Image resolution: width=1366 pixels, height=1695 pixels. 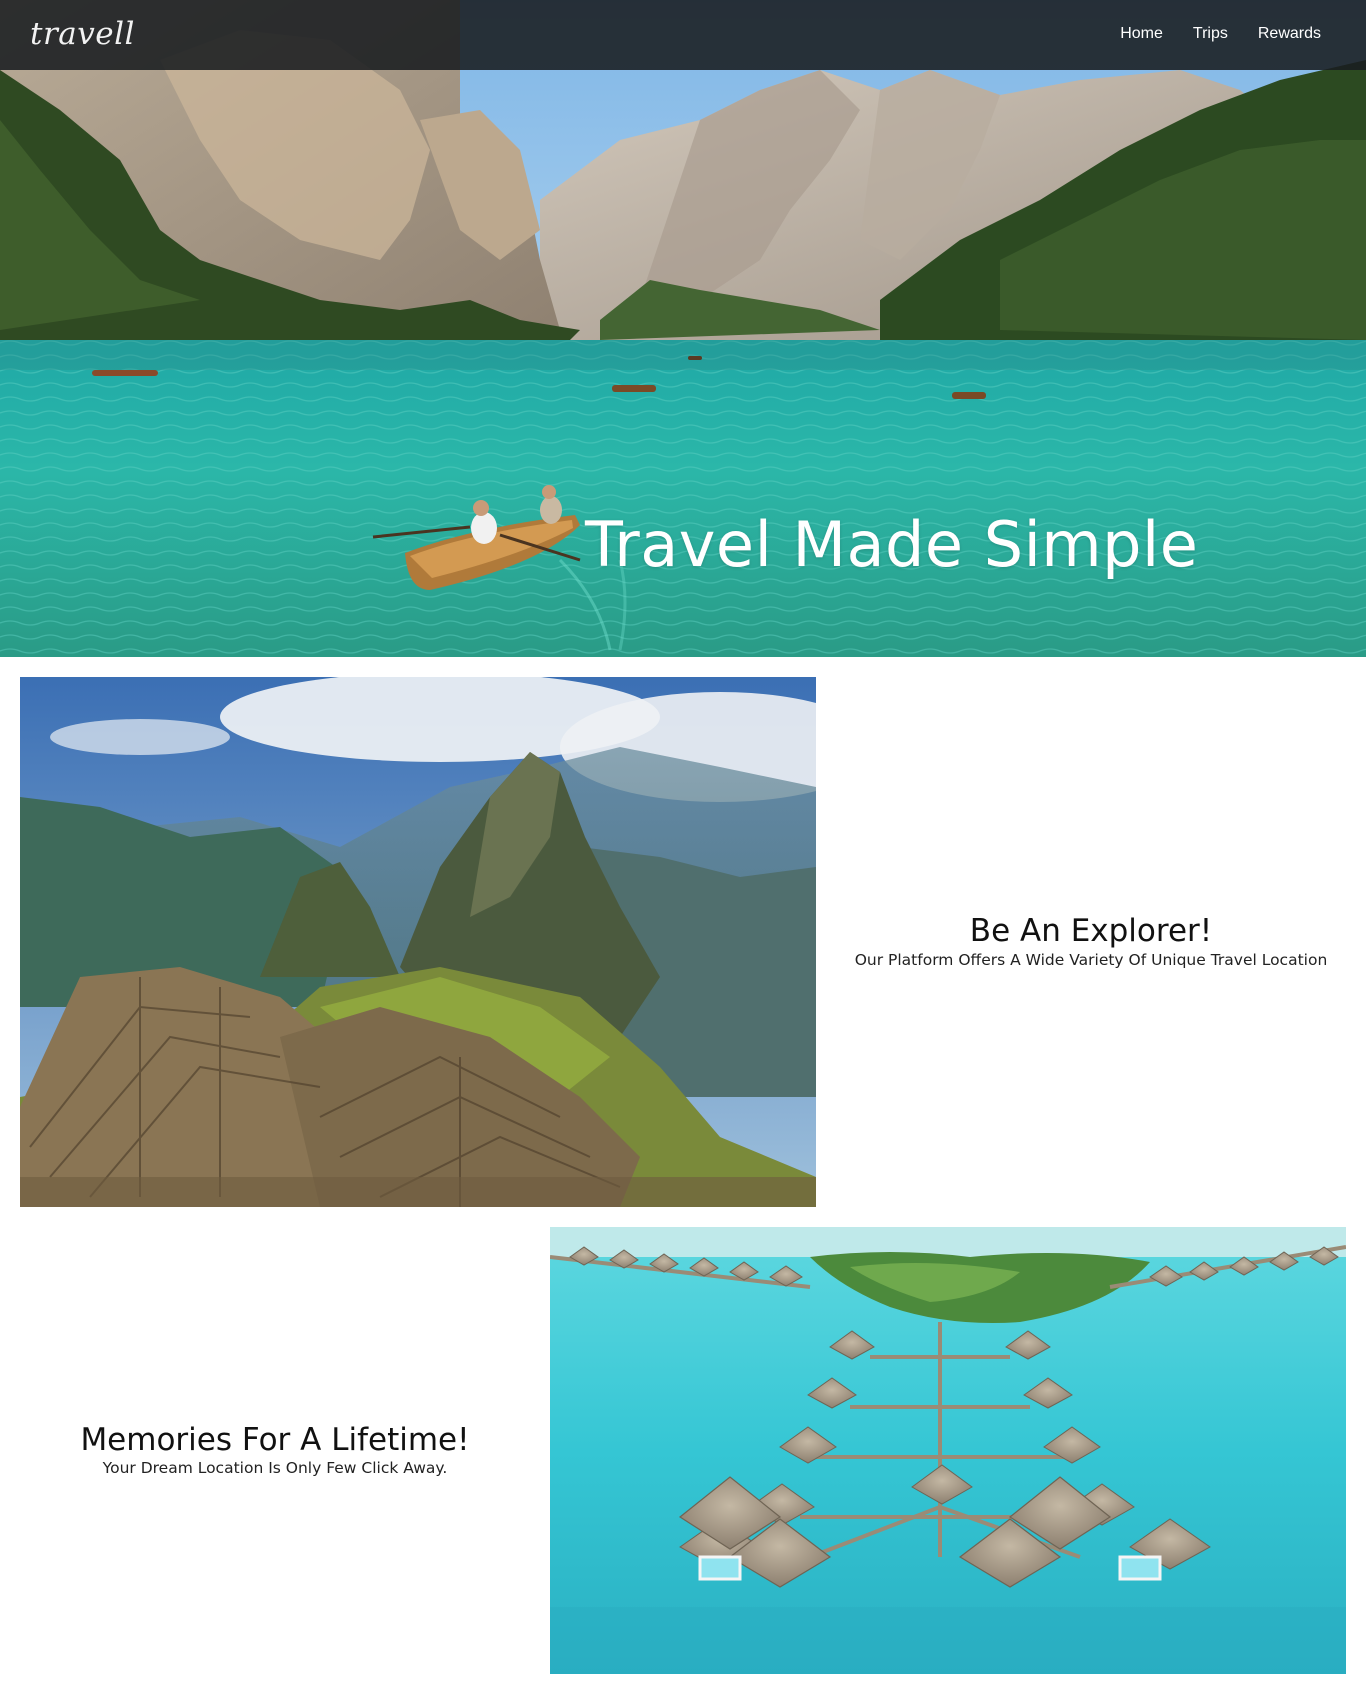 What do you see at coordinates (1141, 34) in the screenshot?
I see `nav-link-home: Home` at bounding box center [1141, 34].